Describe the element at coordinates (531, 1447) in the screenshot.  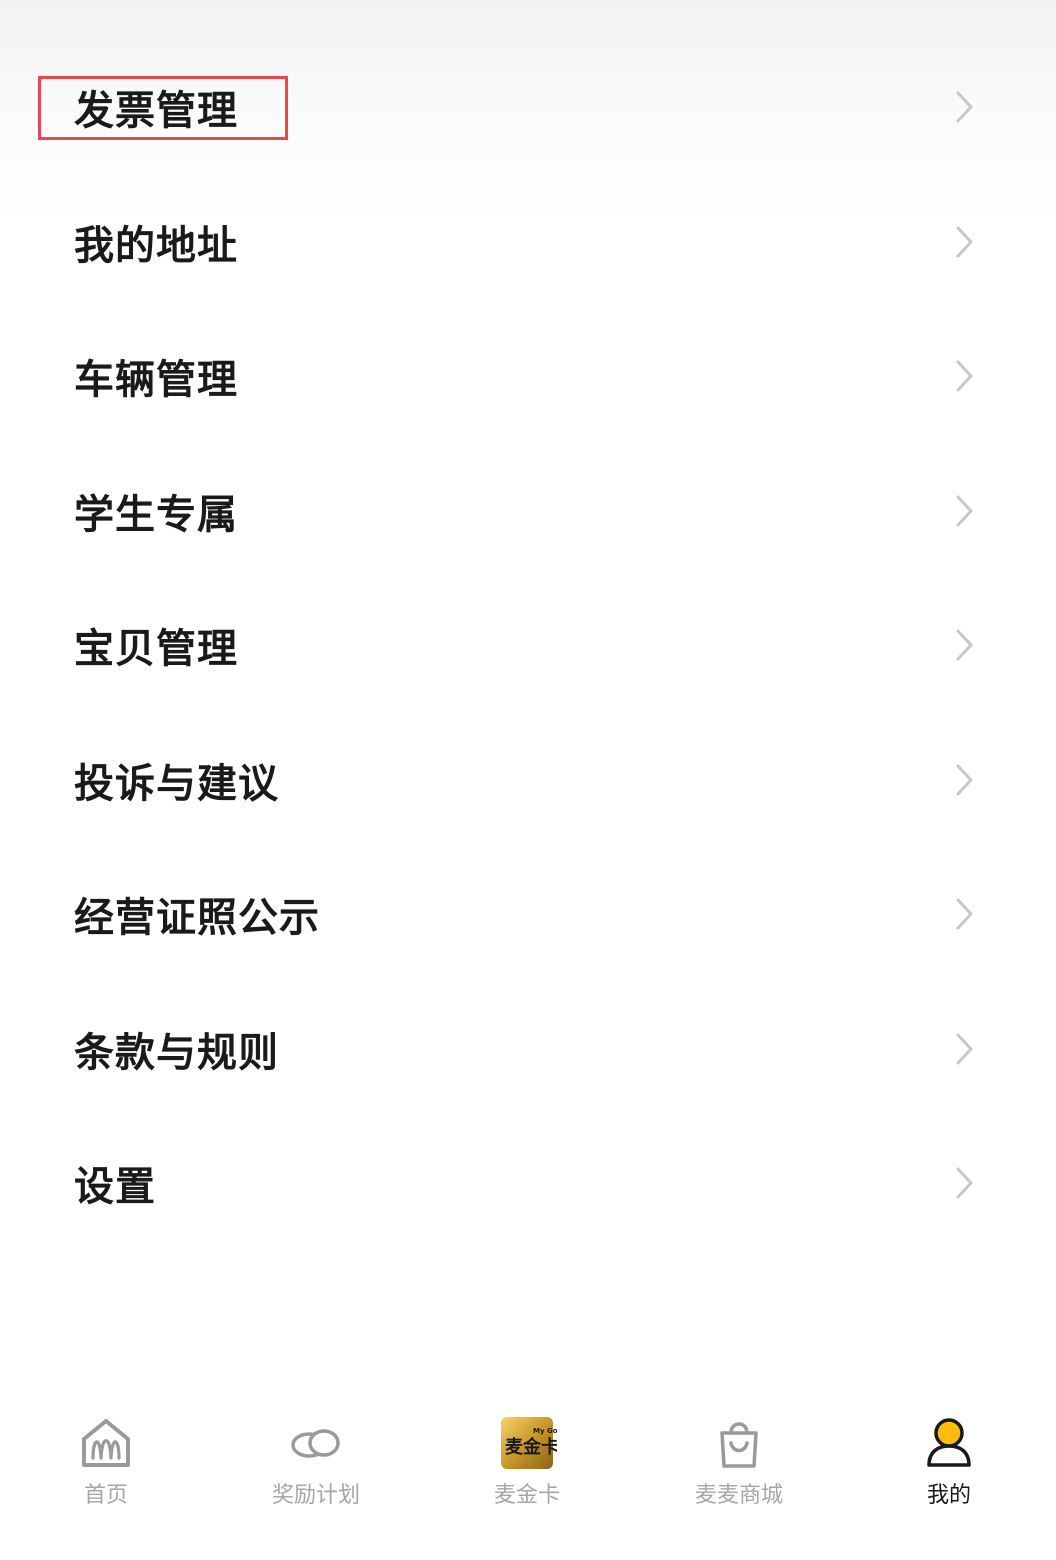
I see `gold-card-icon-text: 麦金卡` at that location.